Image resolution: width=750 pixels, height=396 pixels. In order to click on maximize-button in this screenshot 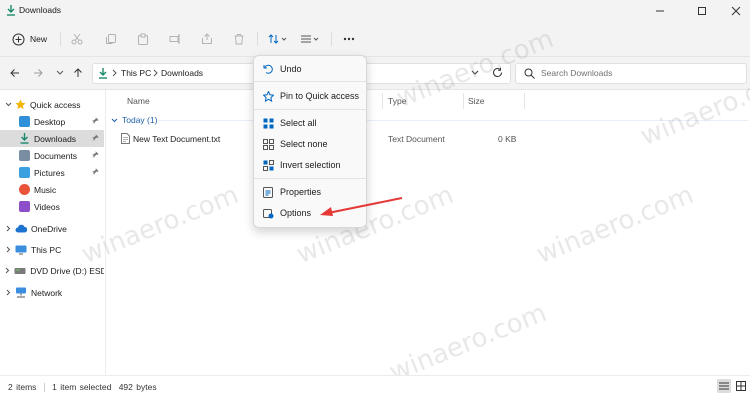, I will do `click(702, 11)`.